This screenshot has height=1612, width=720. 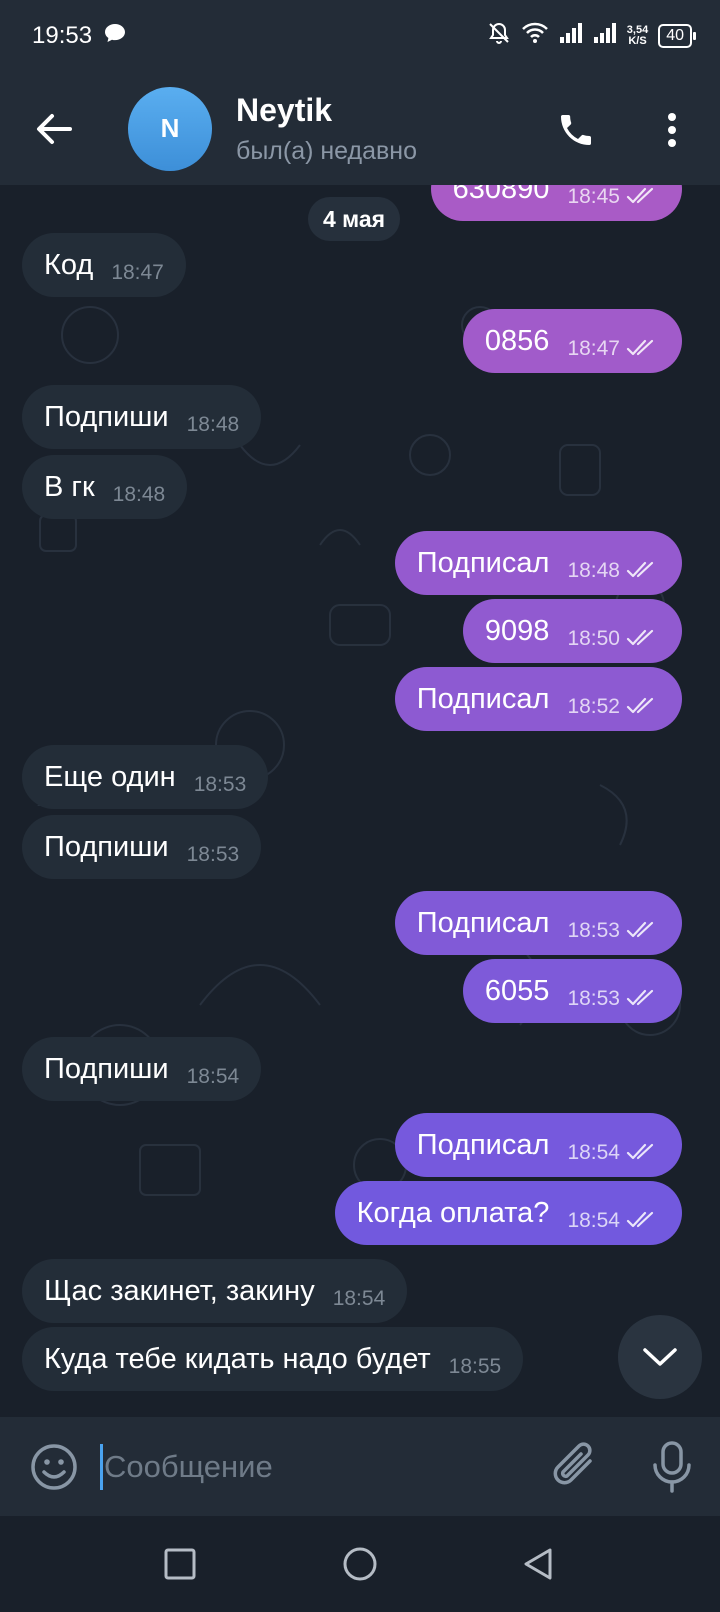 I want to click on microphone-button, so click(x=672, y=1467).